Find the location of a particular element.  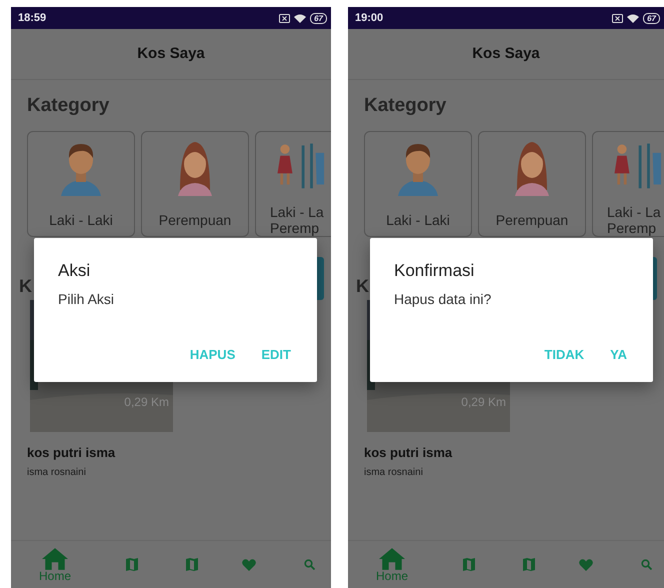

dialog-button: HAPUS is located at coordinates (213, 354).